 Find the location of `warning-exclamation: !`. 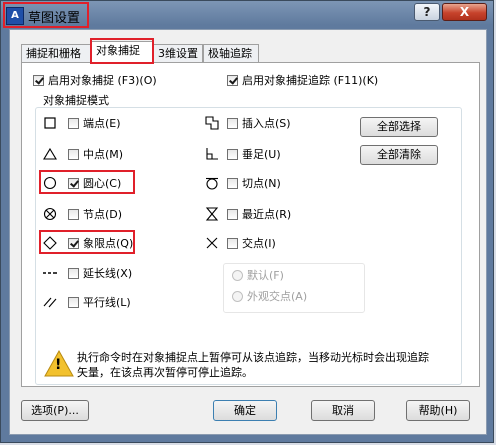

warning-exclamation: ! is located at coordinates (58, 365).